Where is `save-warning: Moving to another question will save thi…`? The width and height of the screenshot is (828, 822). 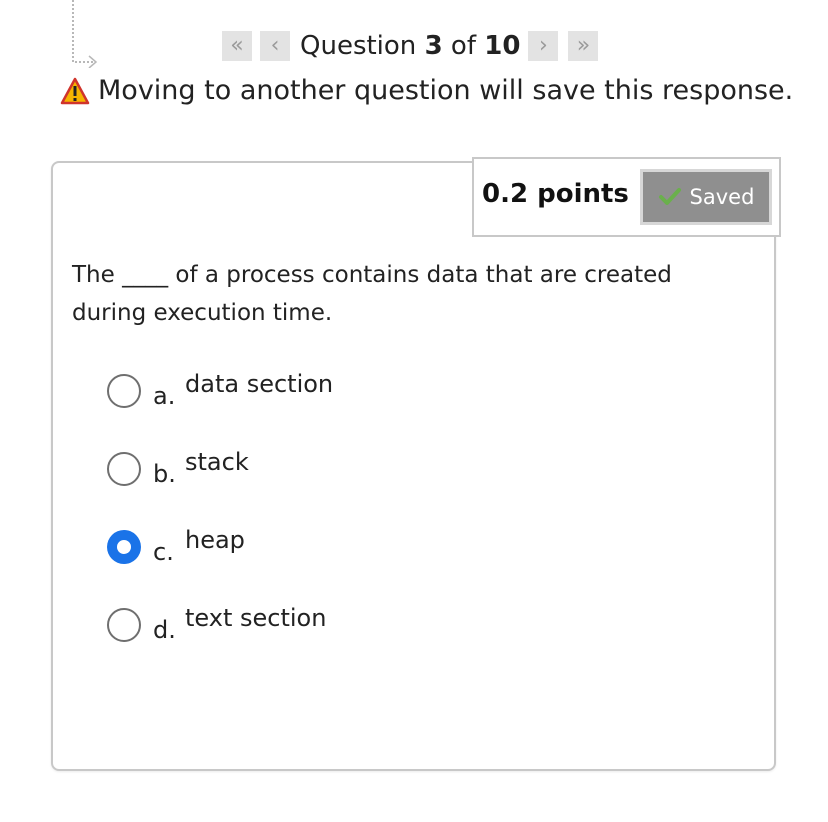 save-warning: Moving to another question will save thi… is located at coordinates (426, 90).